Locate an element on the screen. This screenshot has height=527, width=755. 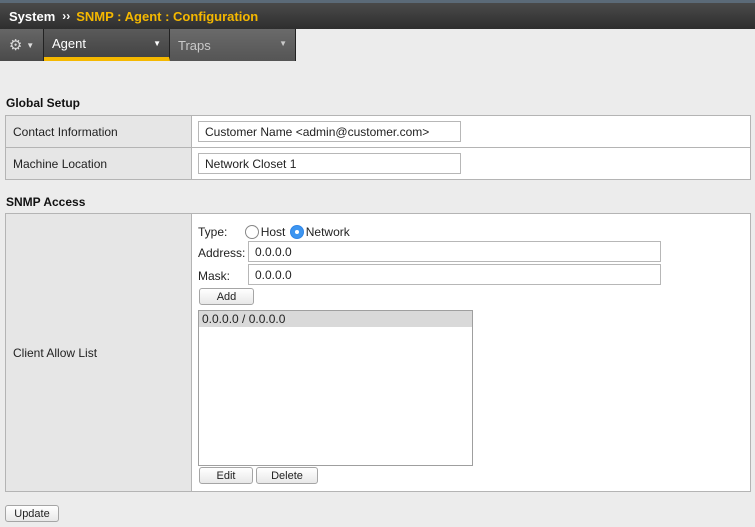
settings-menu-button: ⚙ ▼ is located at coordinates (22, 45).